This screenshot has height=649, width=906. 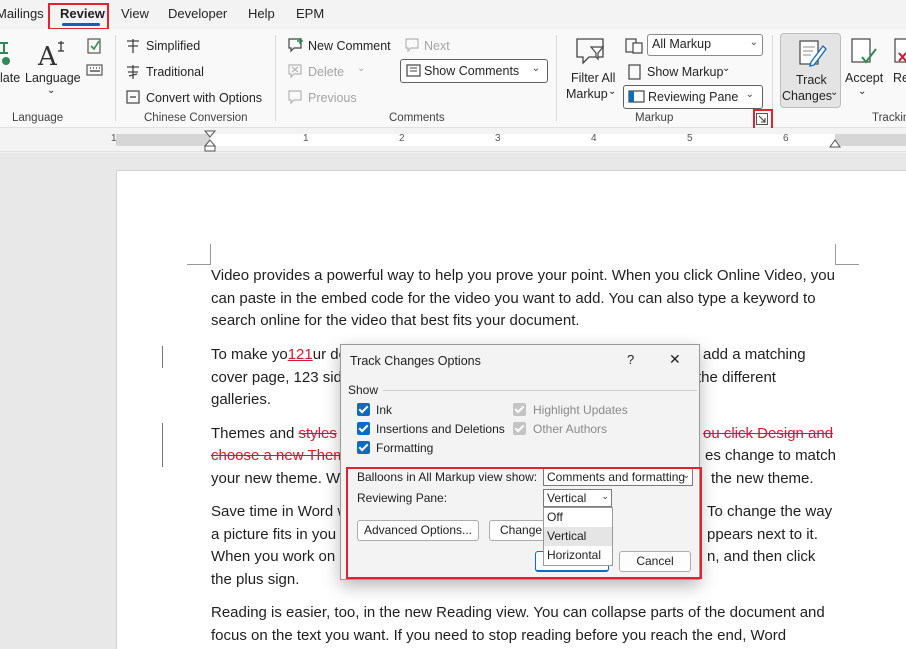 I want to click on other-authors-label: Other Authors, so click(x=570, y=429).